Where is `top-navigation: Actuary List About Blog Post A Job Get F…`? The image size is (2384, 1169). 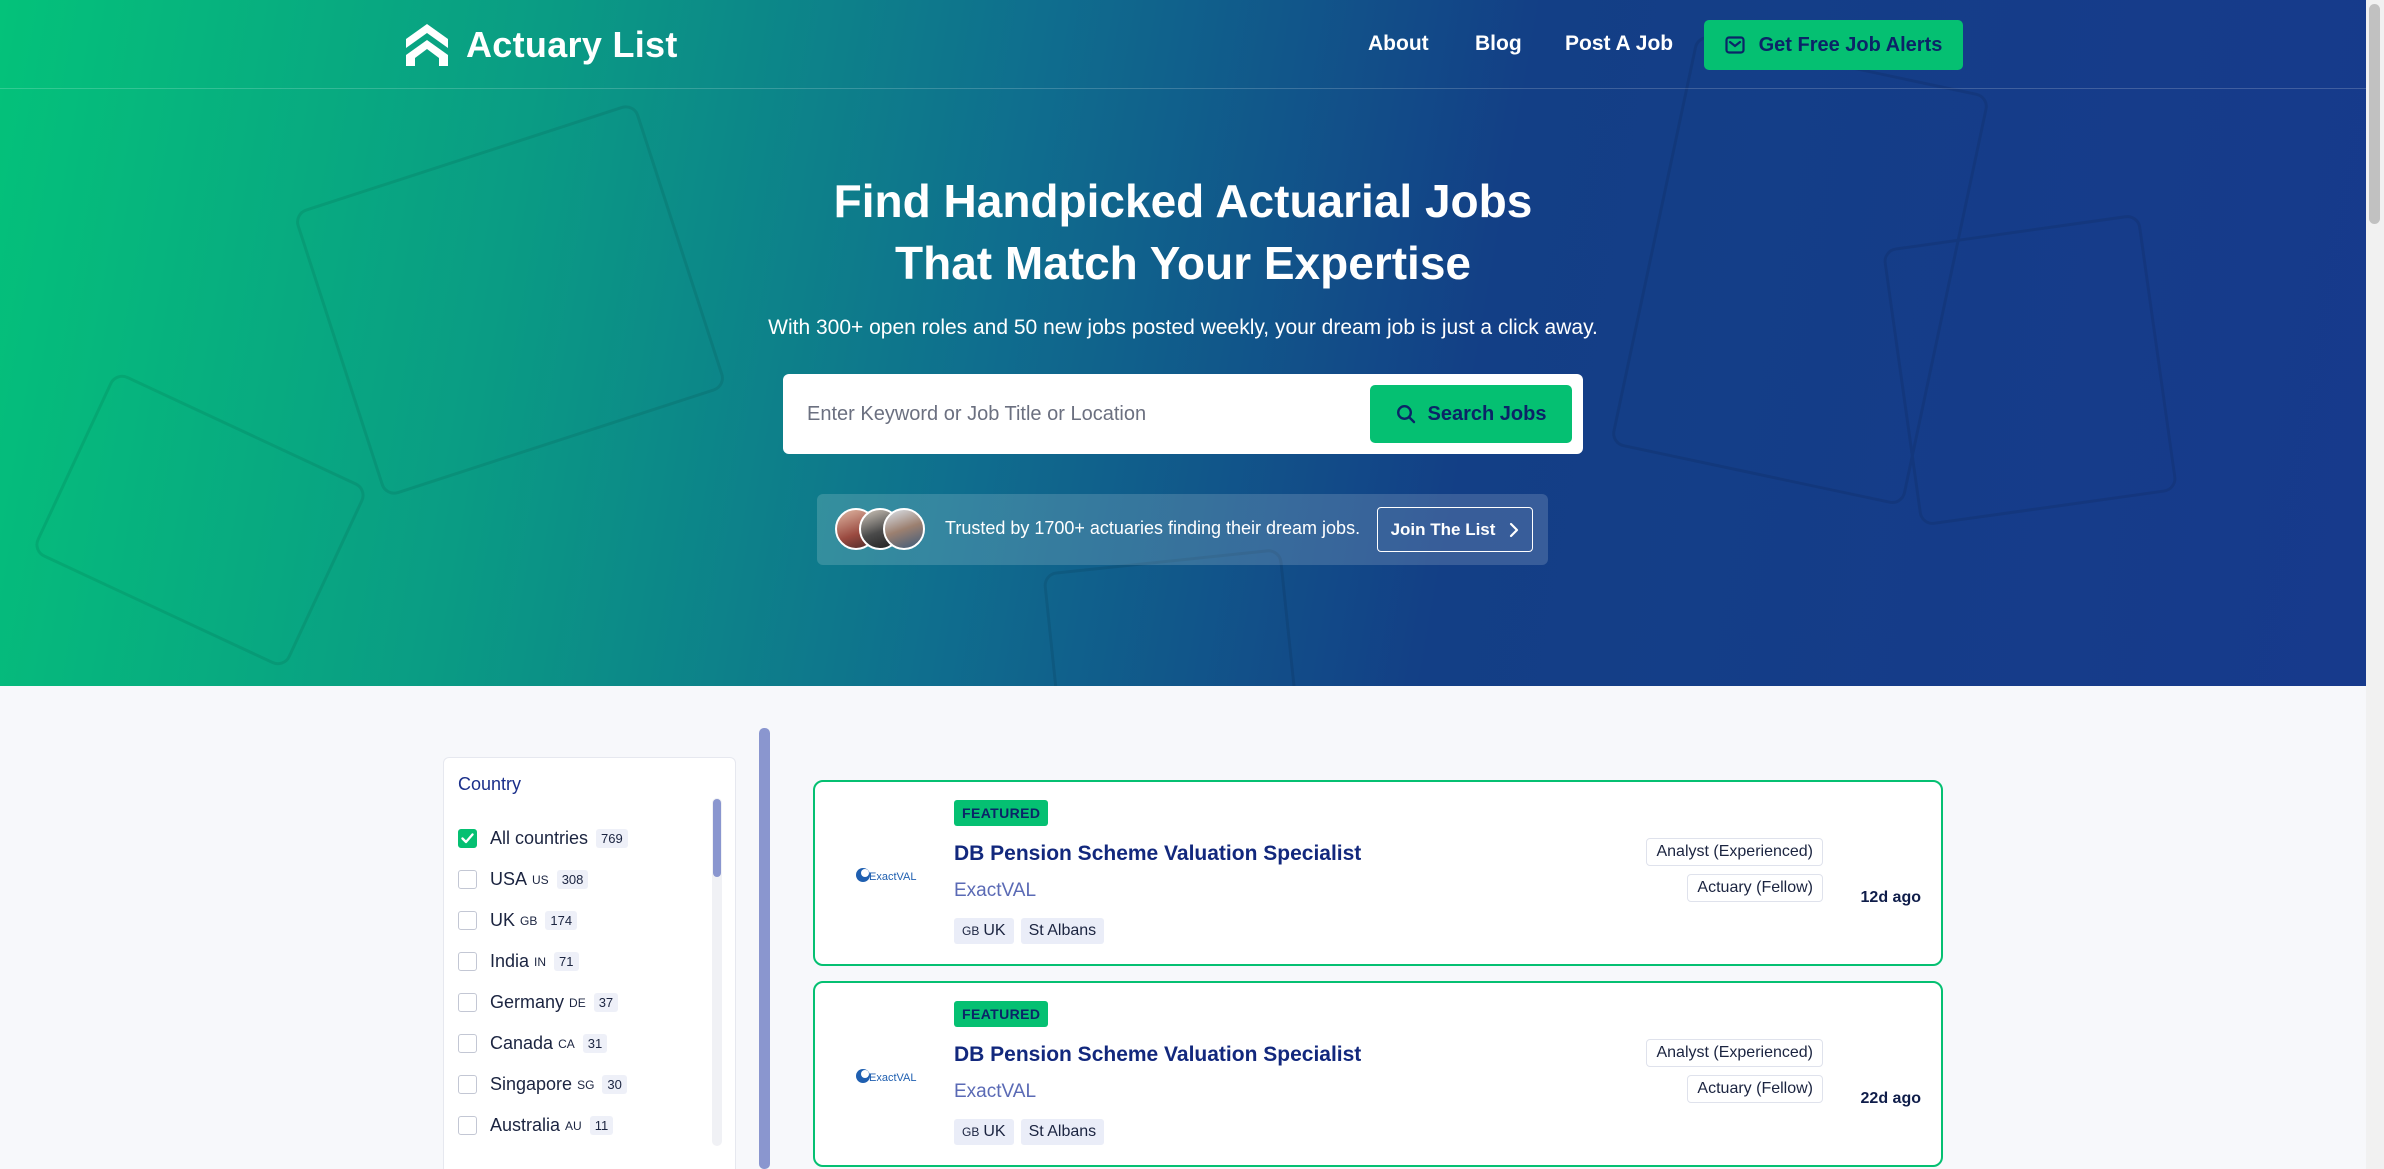
top-navigation: Actuary List About Blog Post A Job Get F… is located at coordinates (1183, 44).